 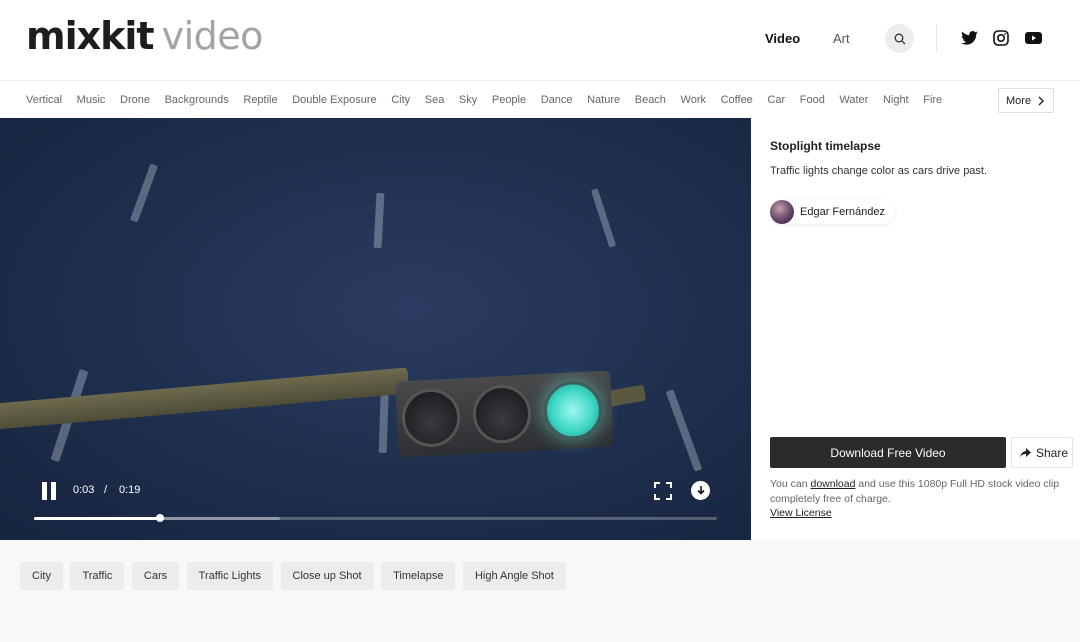 What do you see at coordinates (832, 484) in the screenshot?
I see `download-link: download` at bounding box center [832, 484].